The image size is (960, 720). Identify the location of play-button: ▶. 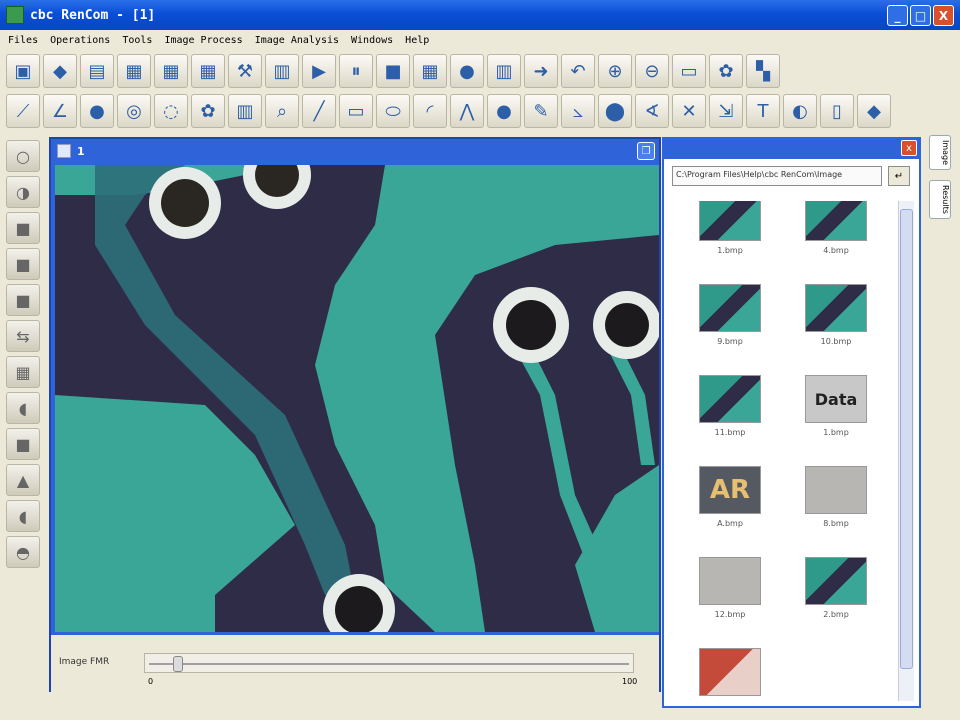
(319, 71).